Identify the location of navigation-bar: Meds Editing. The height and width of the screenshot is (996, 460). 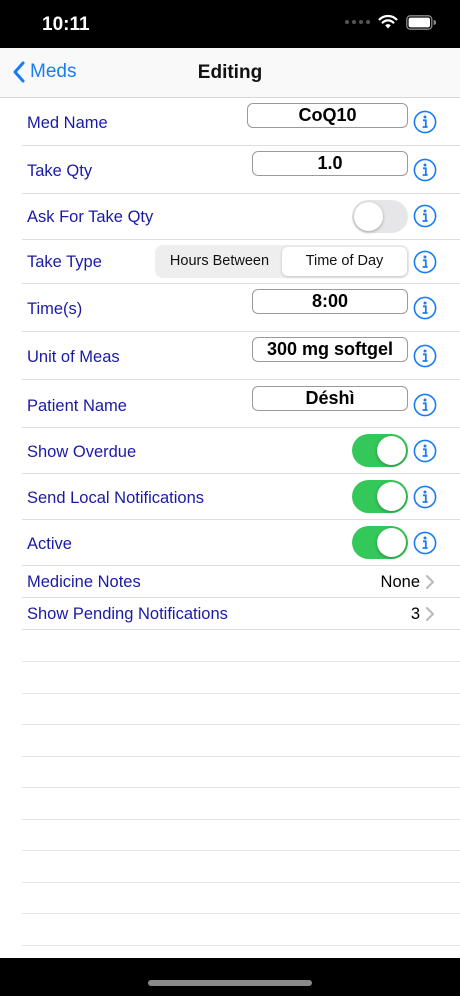
(230, 73).